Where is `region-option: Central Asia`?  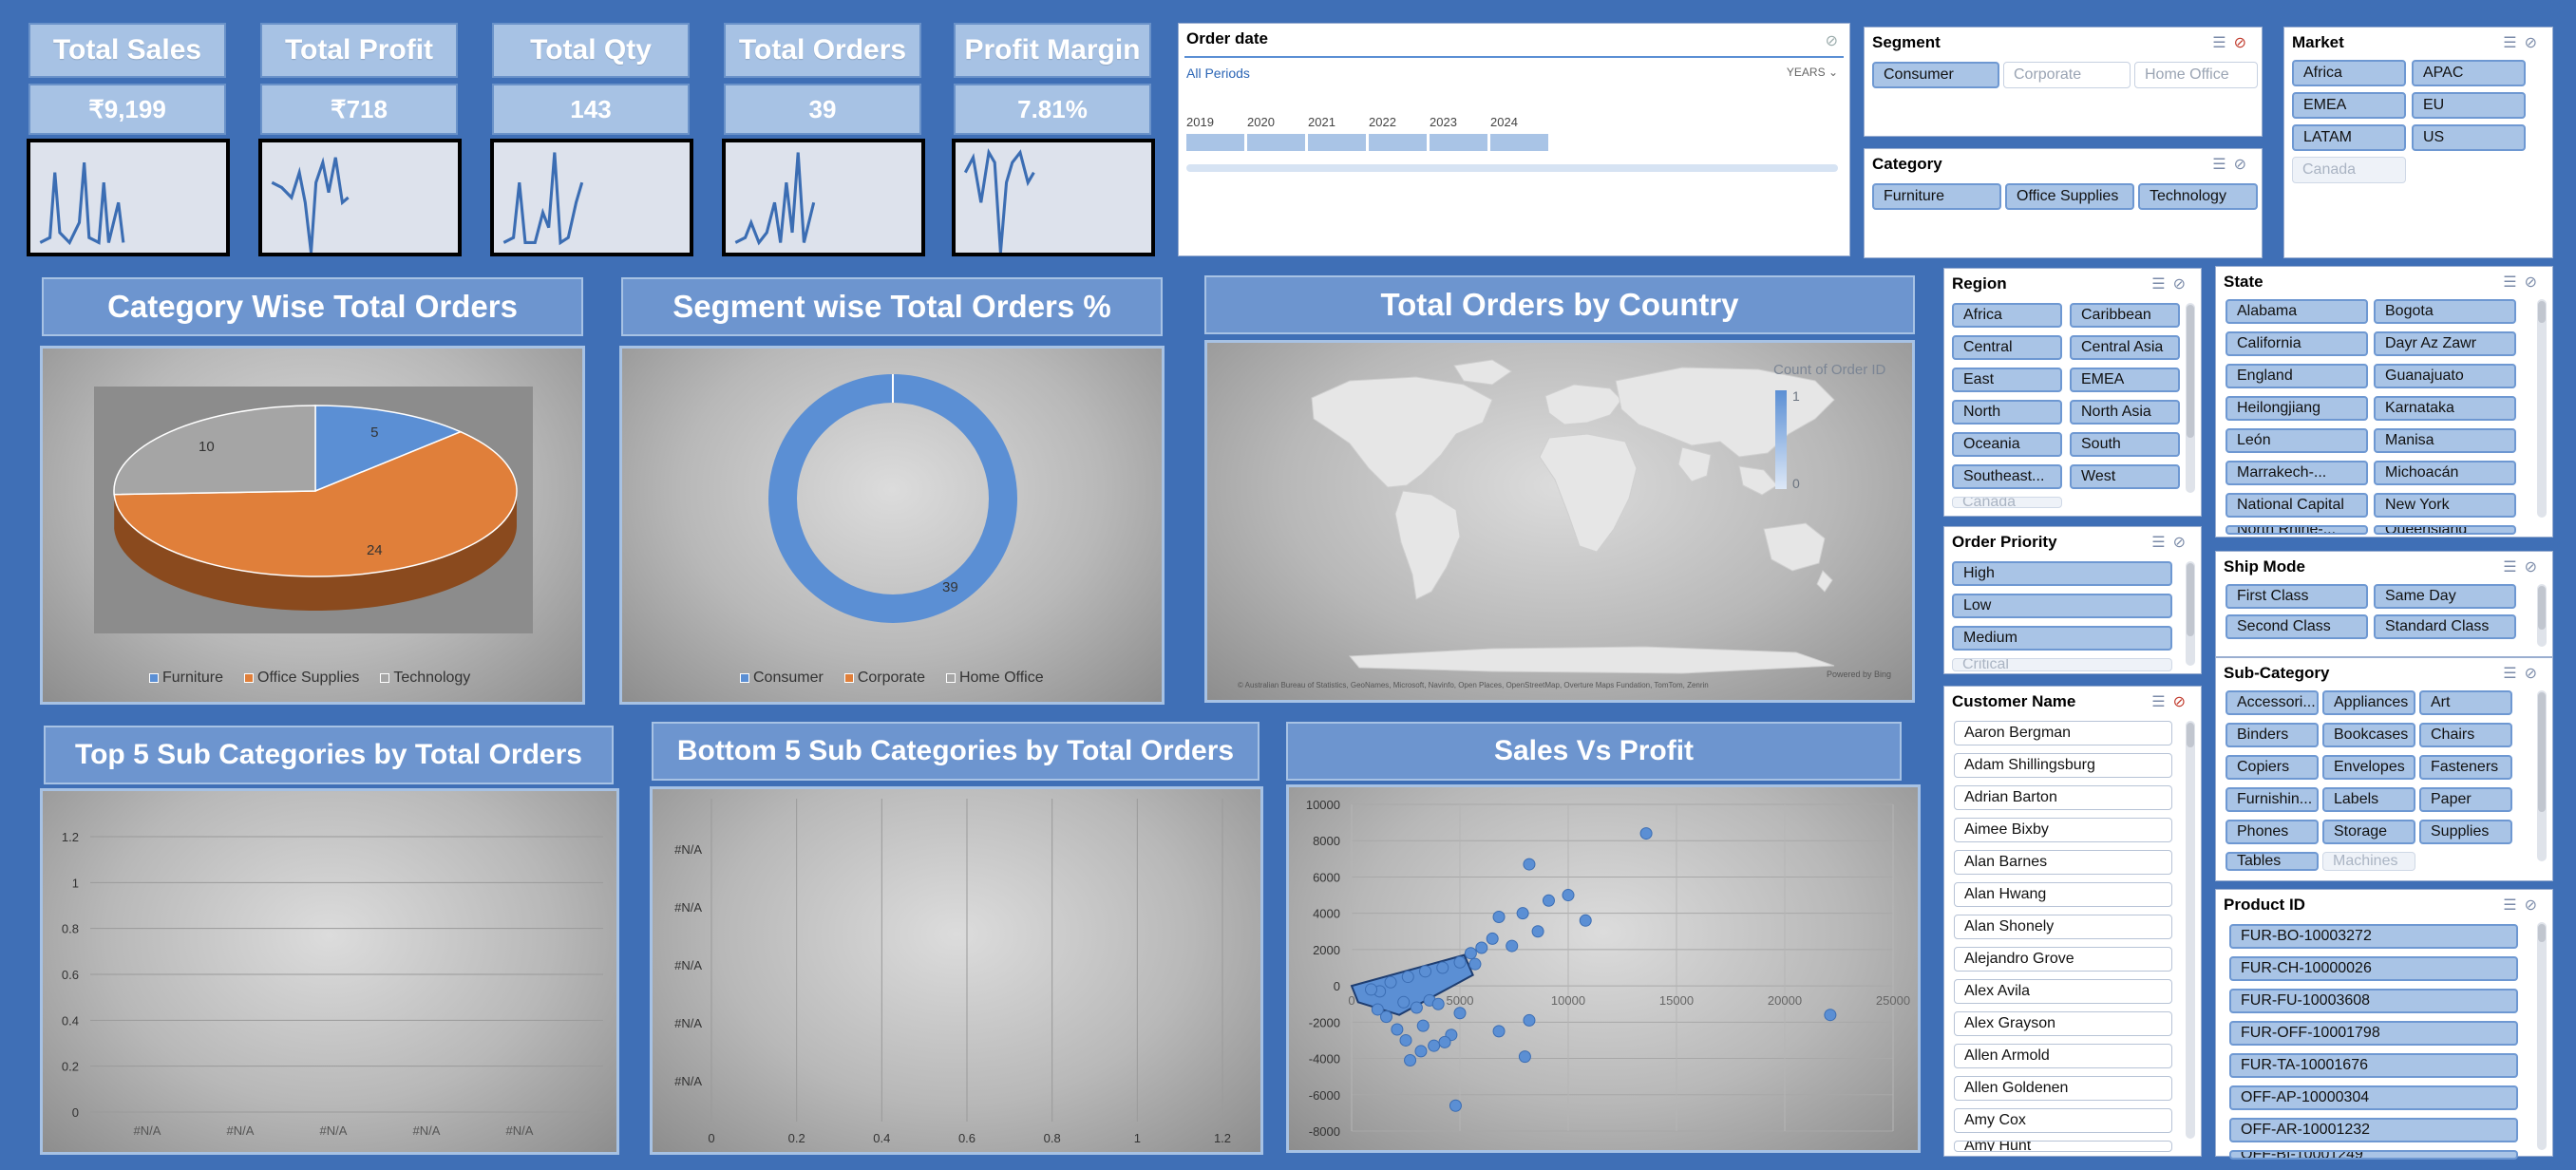
region-option: Central Asia is located at coordinates (2125, 347).